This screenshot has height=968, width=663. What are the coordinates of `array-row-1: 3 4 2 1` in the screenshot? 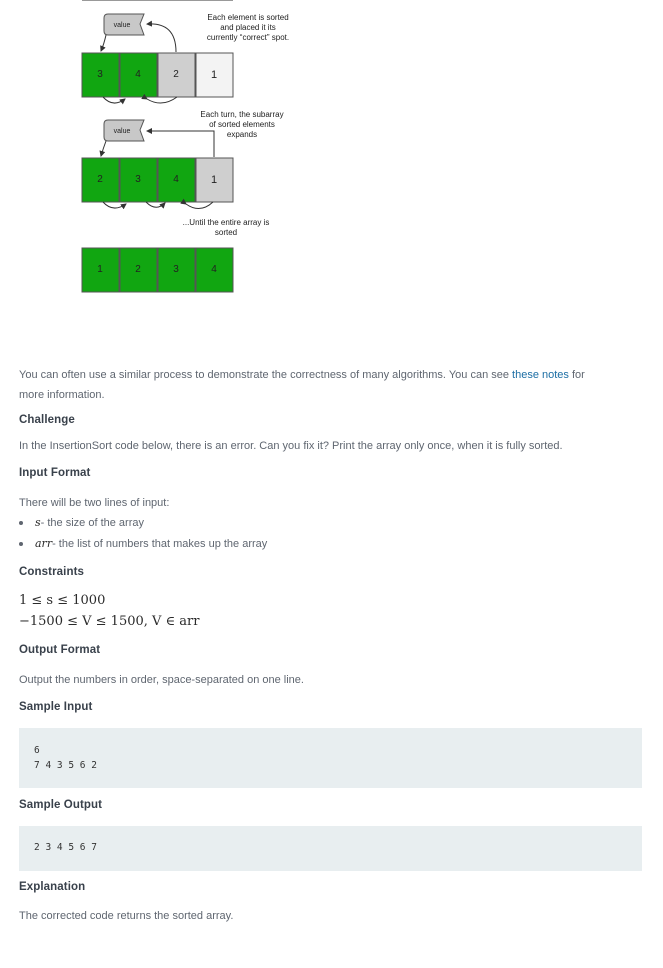 It's located at (157, 75).